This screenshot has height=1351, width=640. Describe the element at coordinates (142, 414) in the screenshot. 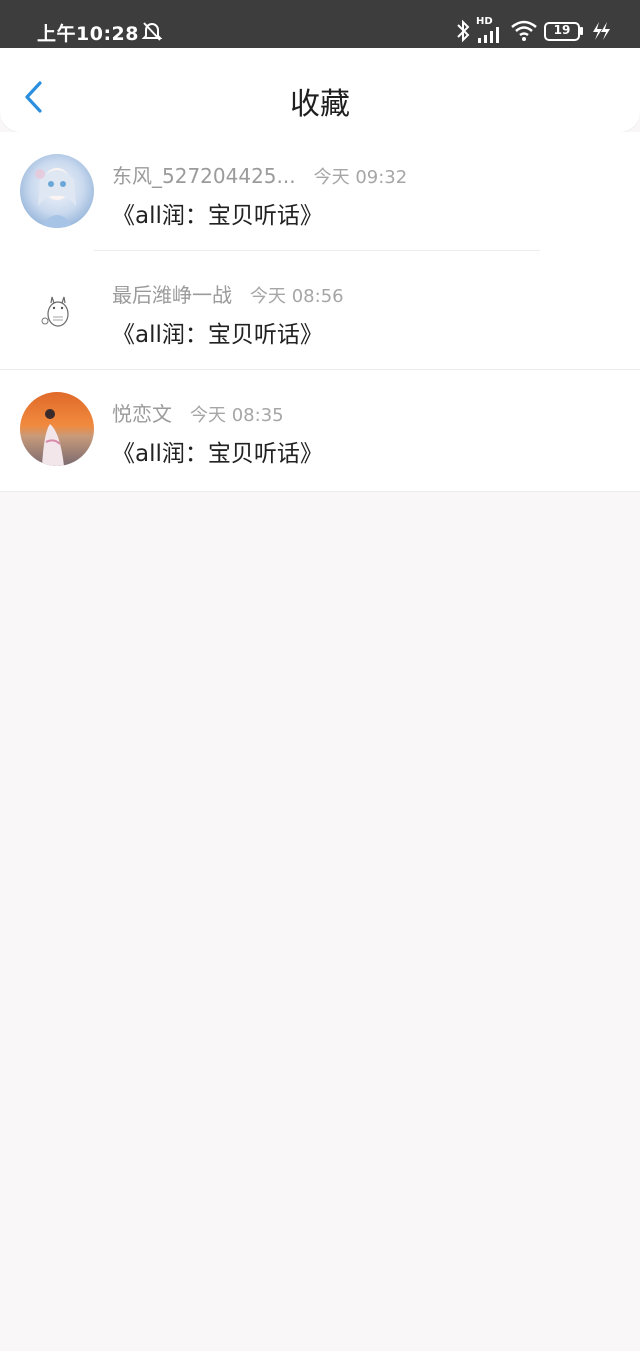

I see `author-name: 悦恋文` at that location.